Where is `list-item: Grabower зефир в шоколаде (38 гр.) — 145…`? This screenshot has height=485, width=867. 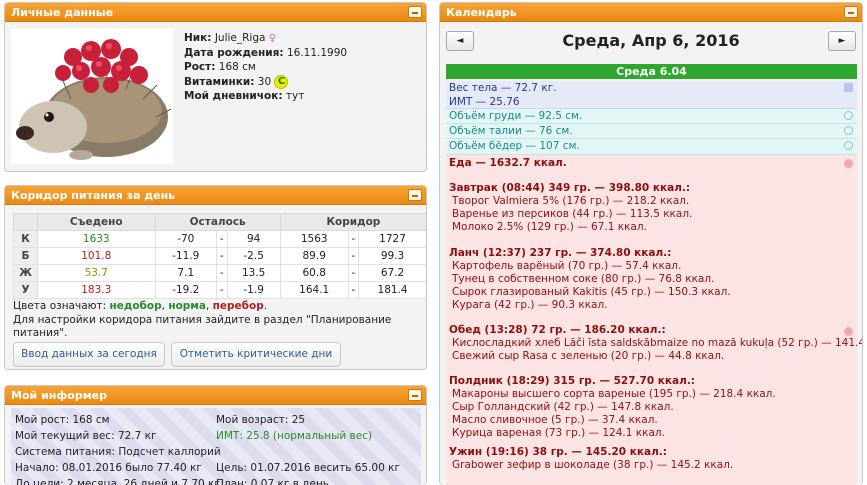 list-item: Grabower зефир в шоколаде (38 гр.) — 145… is located at coordinates (593, 465).